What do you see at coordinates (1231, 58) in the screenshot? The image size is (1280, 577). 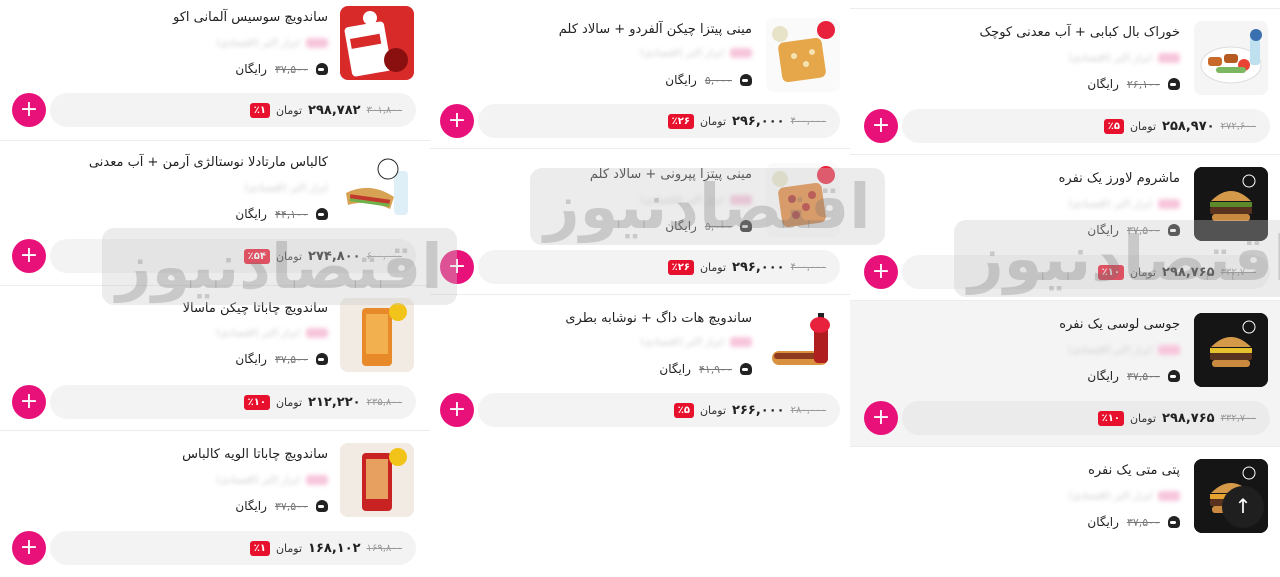 I see `kabob-plate-image` at bounding box center [1231, 58].